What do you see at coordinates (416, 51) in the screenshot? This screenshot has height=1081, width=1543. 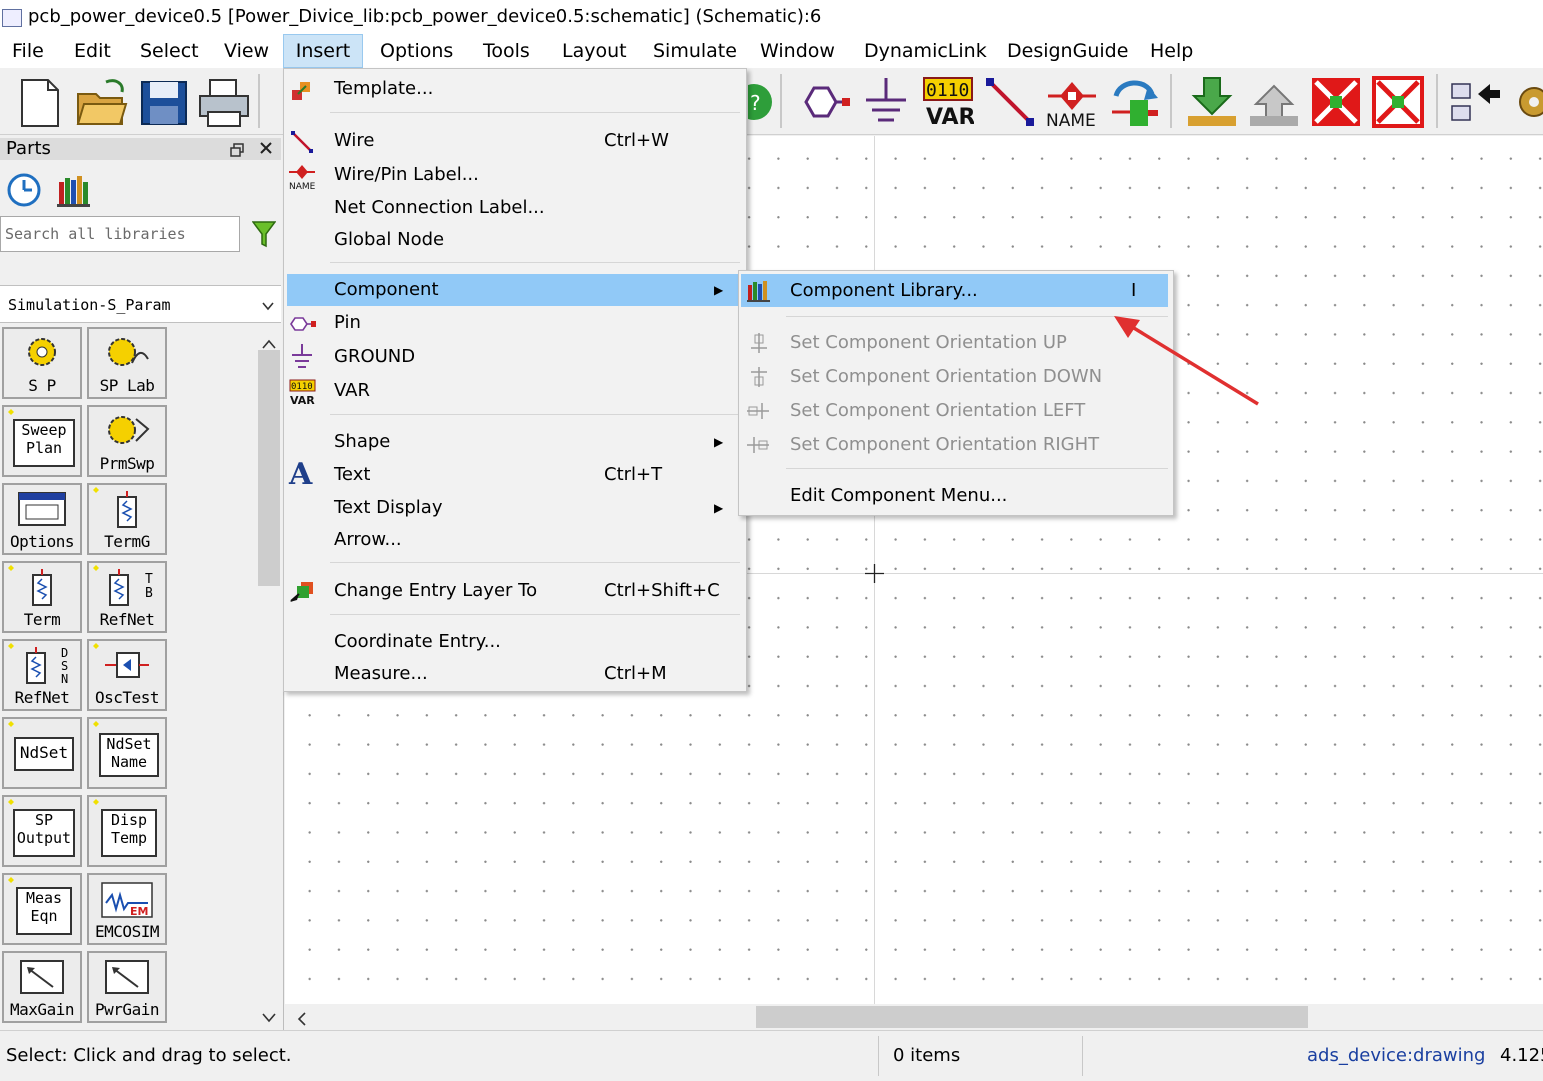 I see `menu-options: Options` at bounding box center [416, 51].